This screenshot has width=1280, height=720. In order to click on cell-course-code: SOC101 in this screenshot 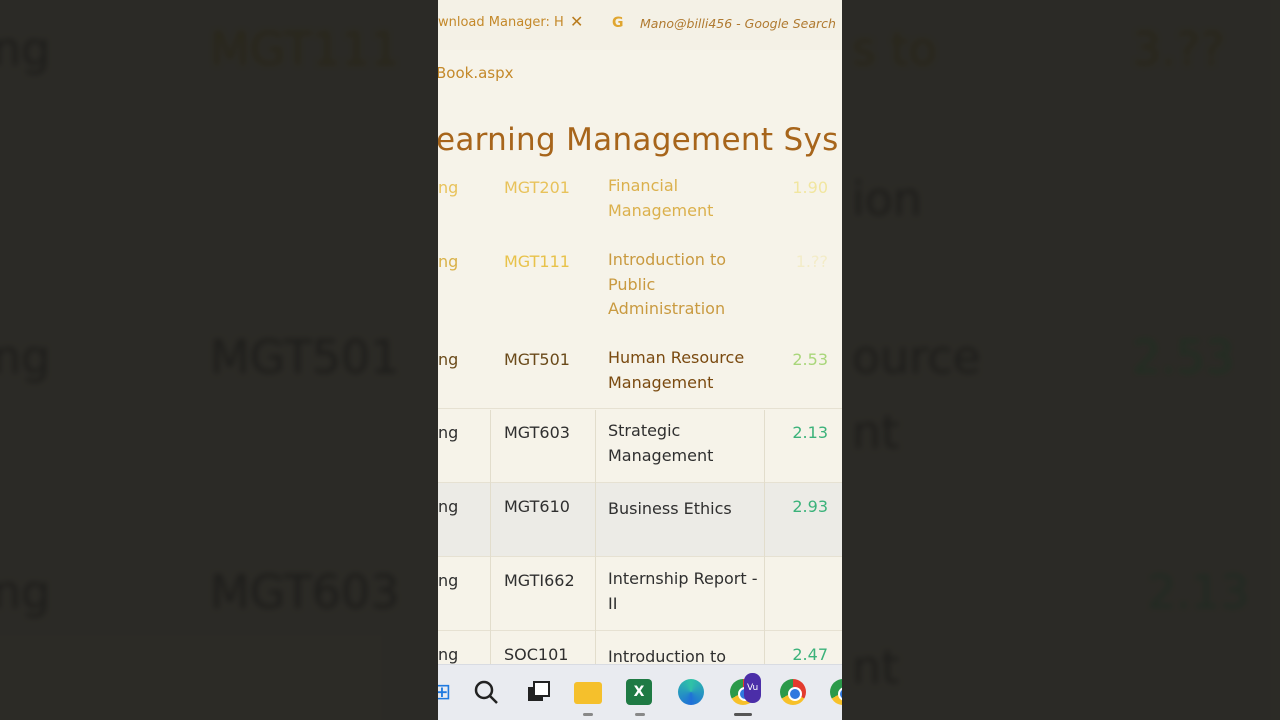, I will do `click(536, 654)`.